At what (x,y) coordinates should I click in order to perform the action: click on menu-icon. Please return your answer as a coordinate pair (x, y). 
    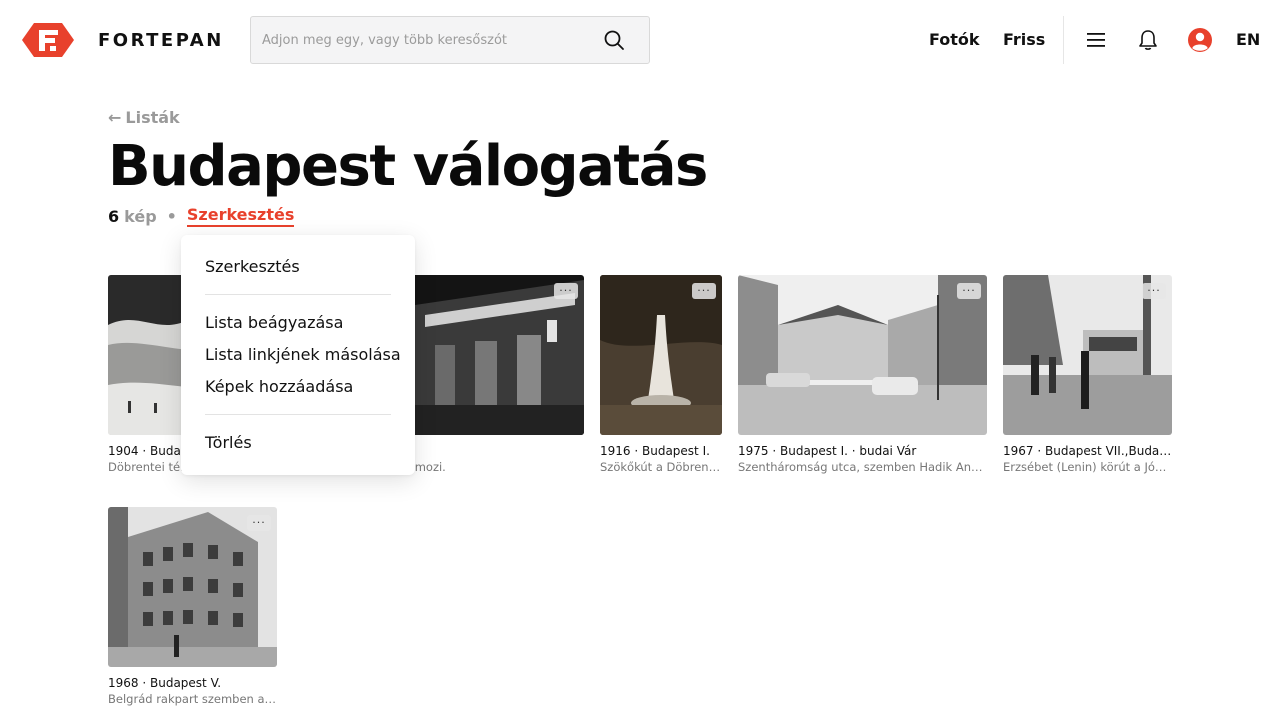
    Looking at the image, I should click on (1096, 40).